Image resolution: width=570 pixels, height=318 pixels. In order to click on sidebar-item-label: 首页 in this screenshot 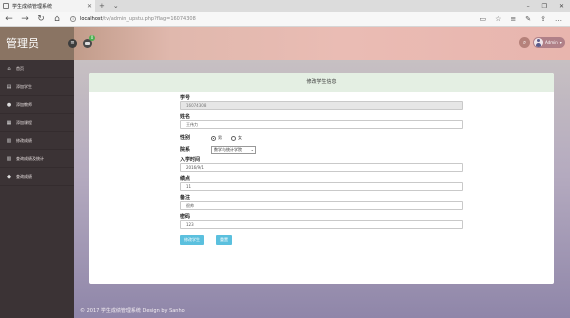, I will do `click(20, 68)`.